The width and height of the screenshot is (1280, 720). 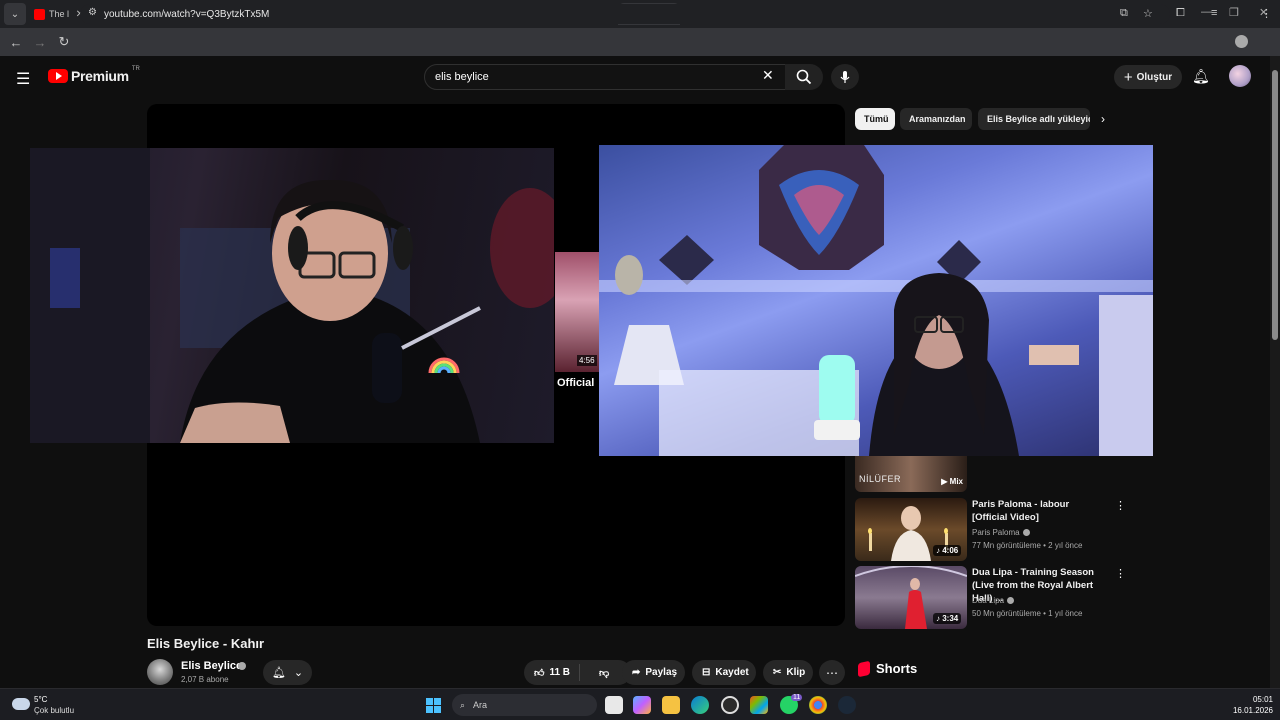 What do you see at coordinates (880, 479) in the screenshot?
I see `mix-thumb-text: NİLÜFER` at bounding box center [880, 479].